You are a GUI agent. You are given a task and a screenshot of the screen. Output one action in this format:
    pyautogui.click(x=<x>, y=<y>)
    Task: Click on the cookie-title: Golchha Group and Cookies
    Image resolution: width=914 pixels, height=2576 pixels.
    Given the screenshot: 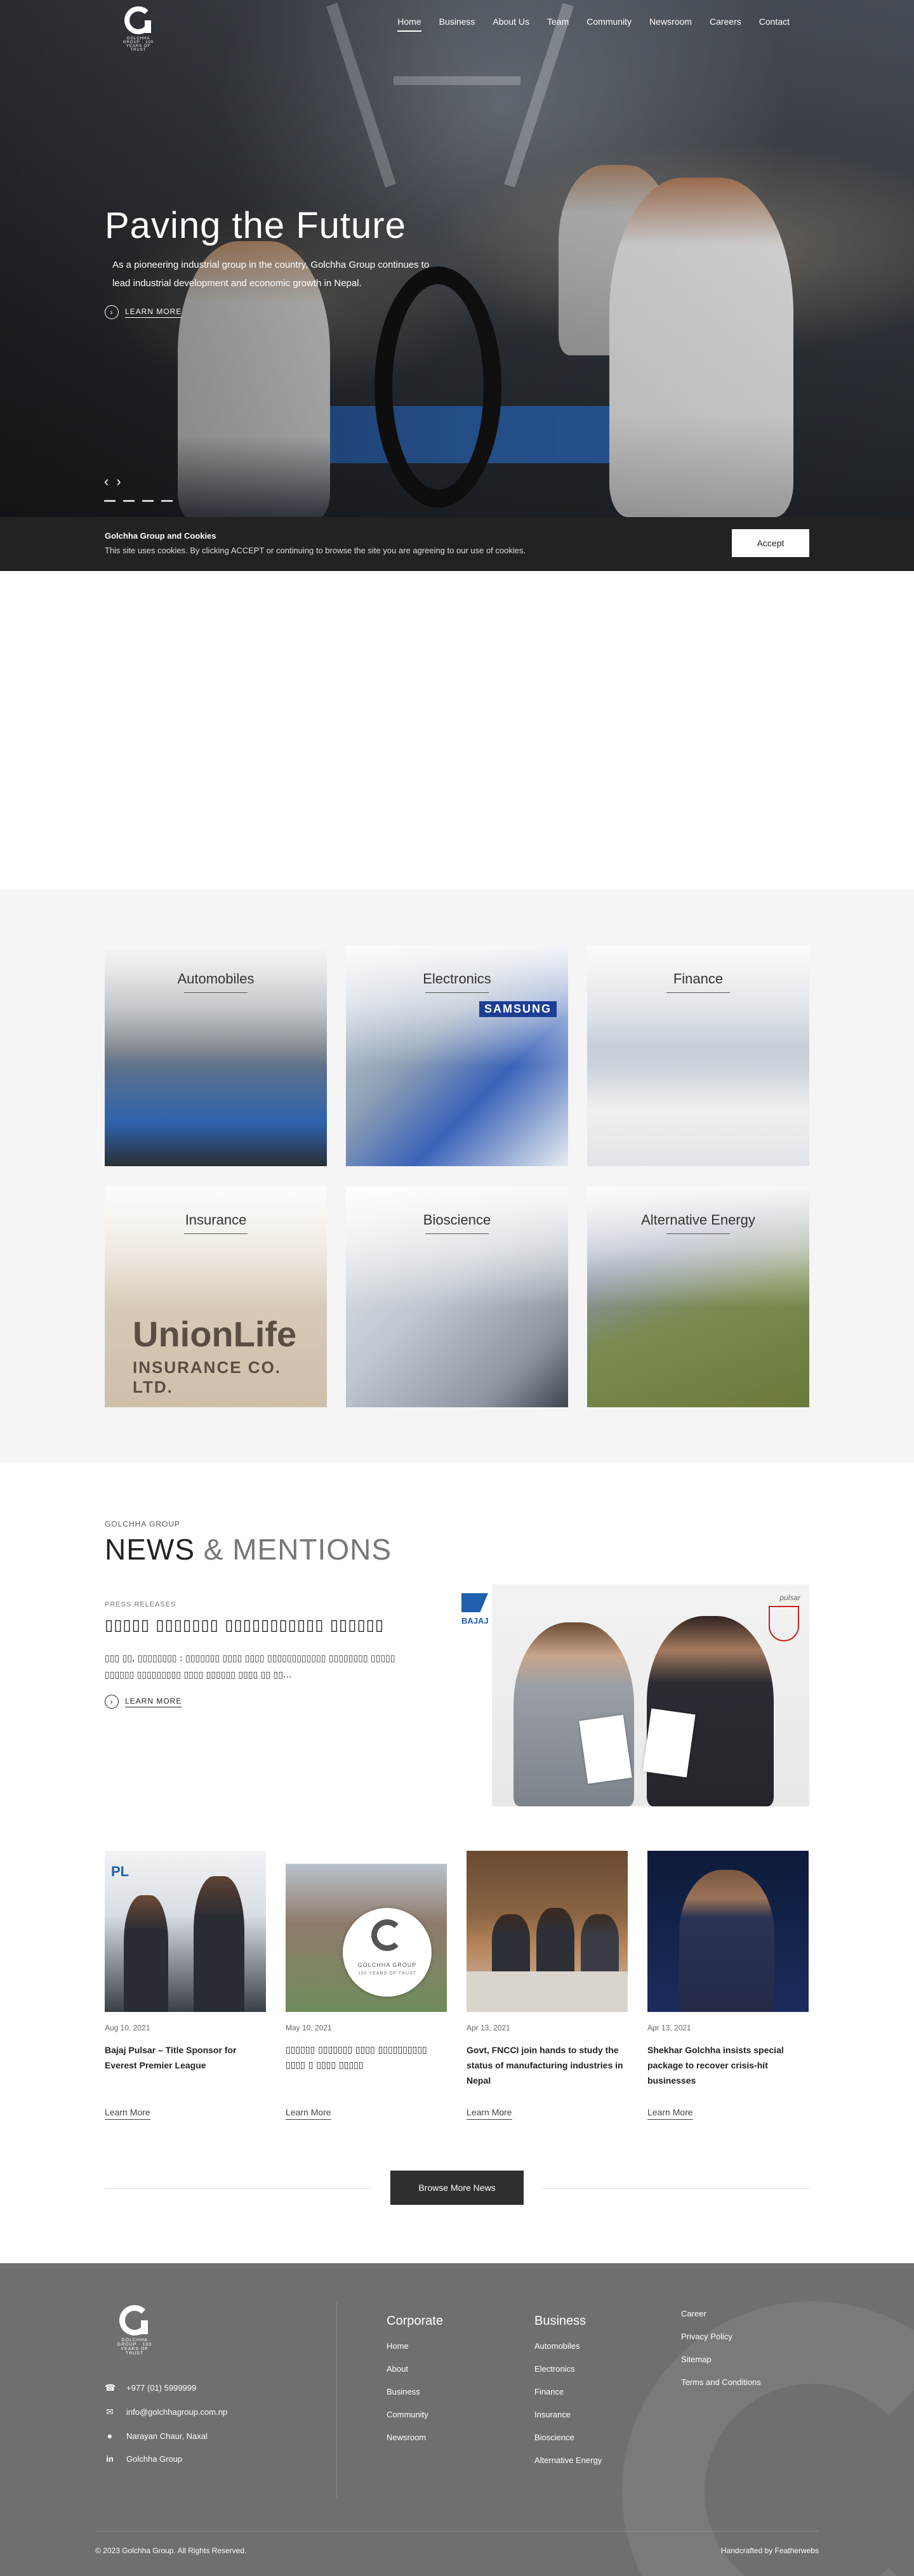 What is the action you would take?
    pyautogui.click(x=160, y=536)
    